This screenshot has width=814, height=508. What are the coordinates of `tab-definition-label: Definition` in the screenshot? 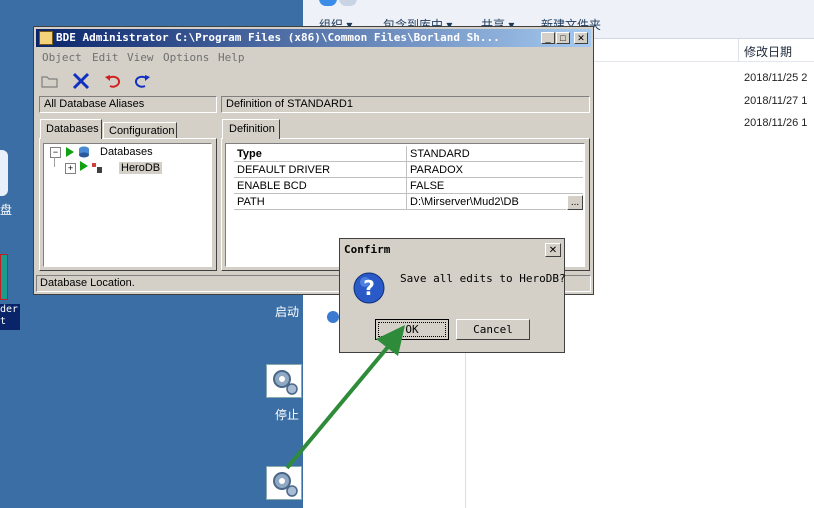 It's located at (252, 129).